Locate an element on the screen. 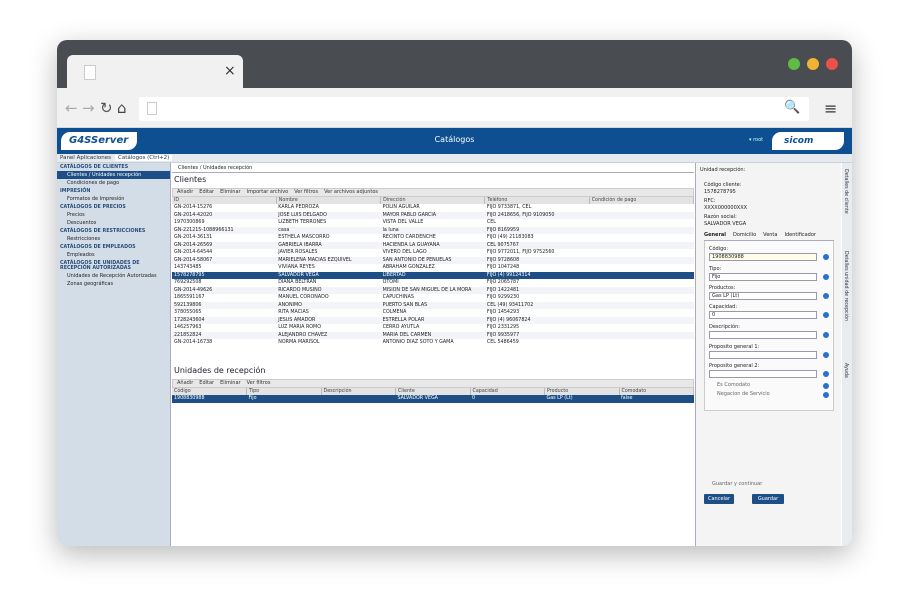 The width and height of the screenshot is (914, 613). column-header: Cliente is located at coordinates (433, 391).